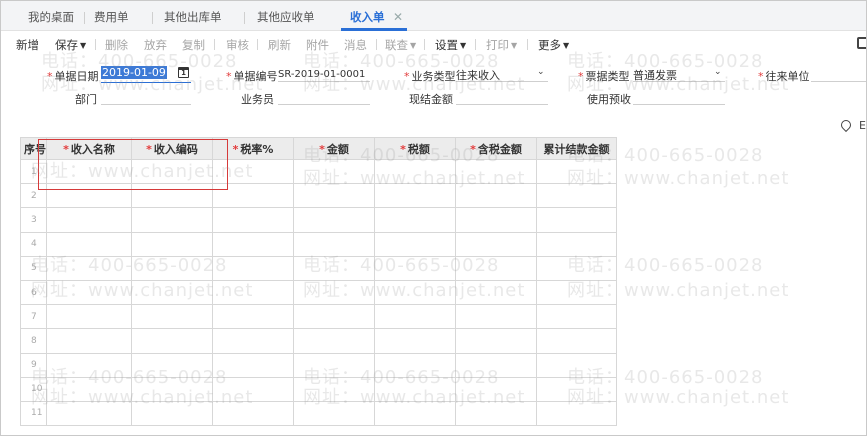 Image resolution: width=867 pixels, height=436 pixels. What do you see at coordinates (334, 148) in the screenshot?
I see `column-header: * 金额` at bounding box center [334, 148].